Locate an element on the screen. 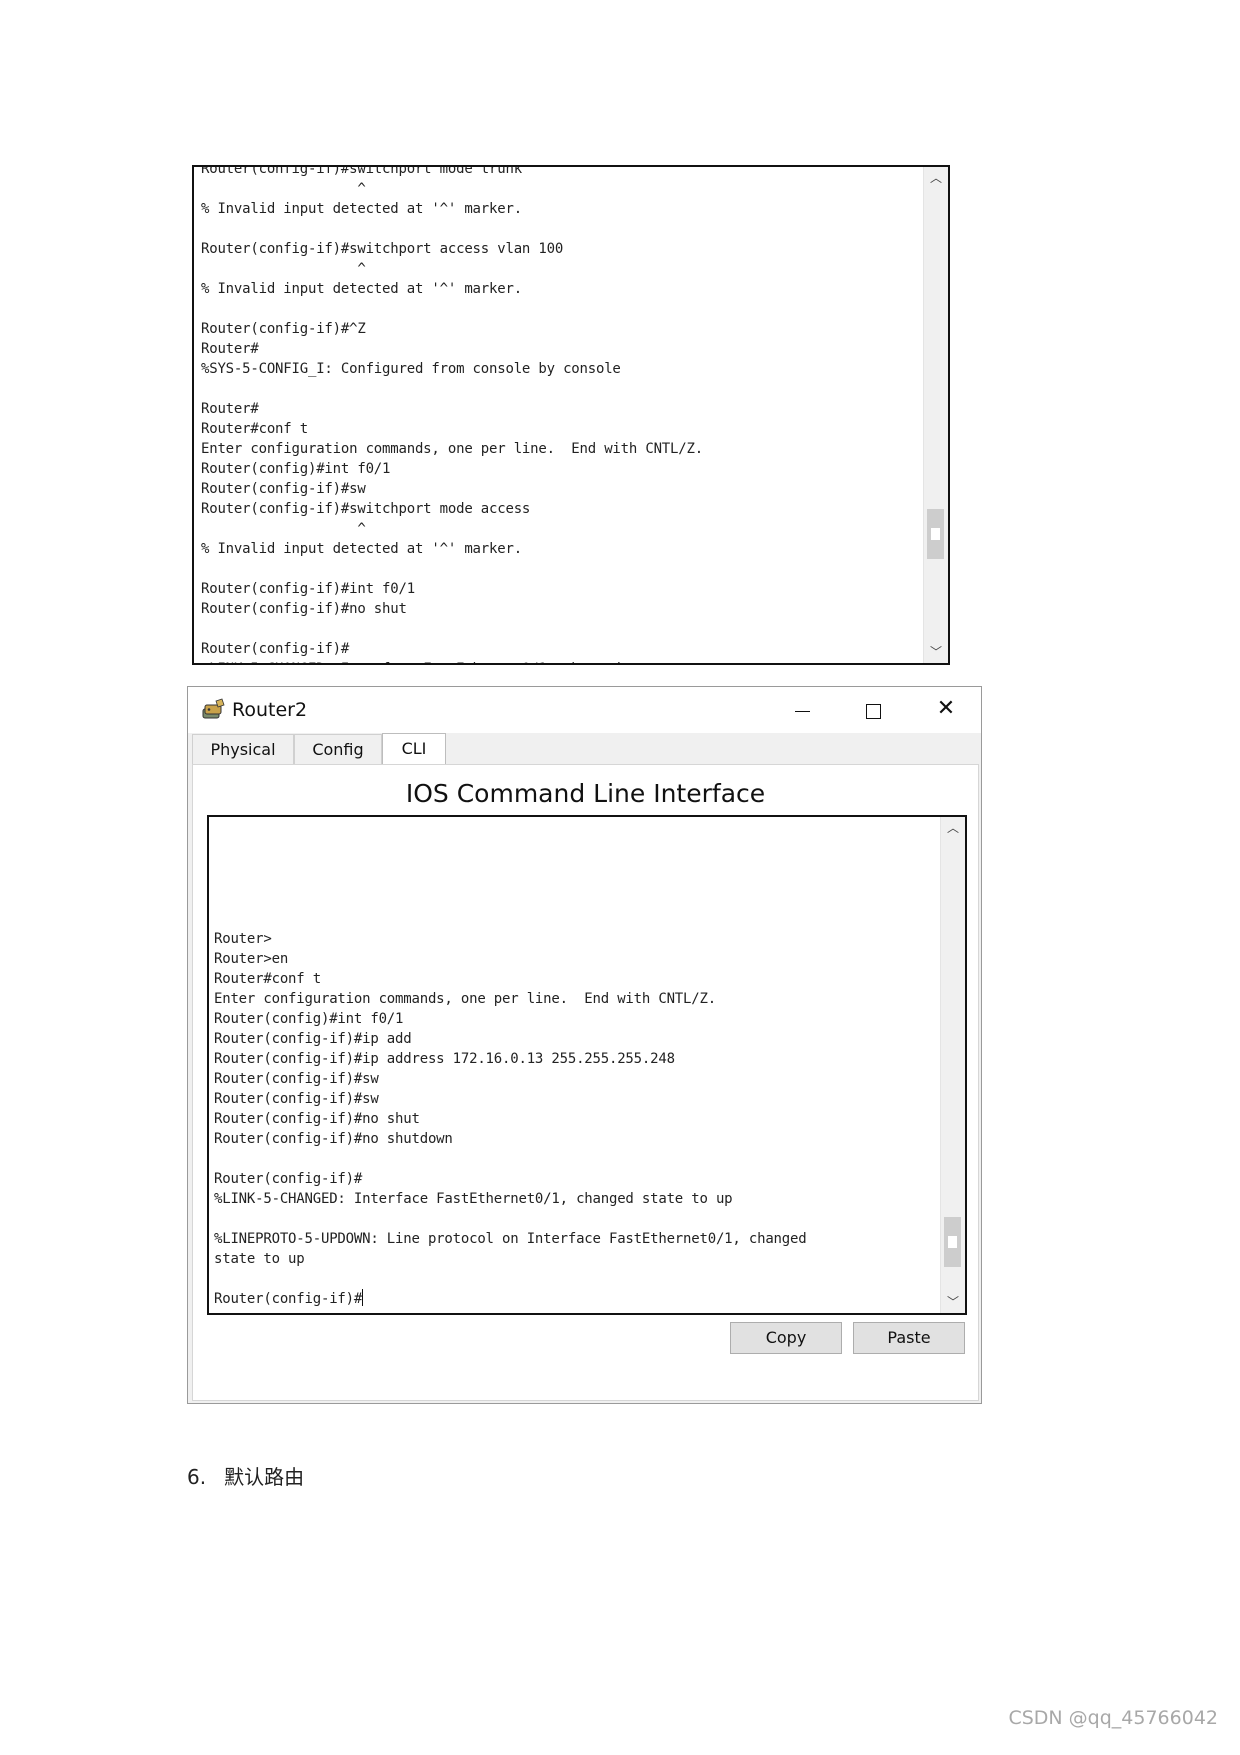  cli-line: Router(config-if)#switchport mode access is located at coordinates (366, 509).